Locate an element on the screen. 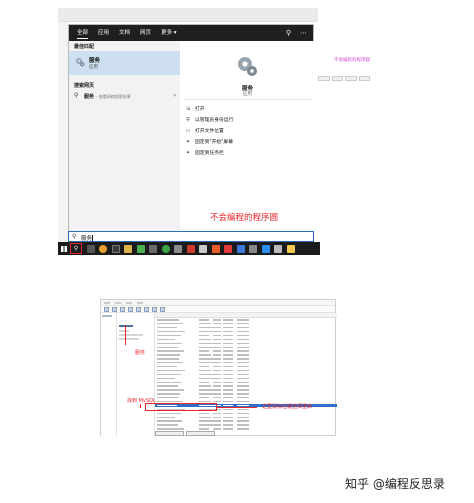 Image resolution: width=474 pixels, height=503 pixels. tab-more: 更多 ▾ is located at coordinates (169, 33).